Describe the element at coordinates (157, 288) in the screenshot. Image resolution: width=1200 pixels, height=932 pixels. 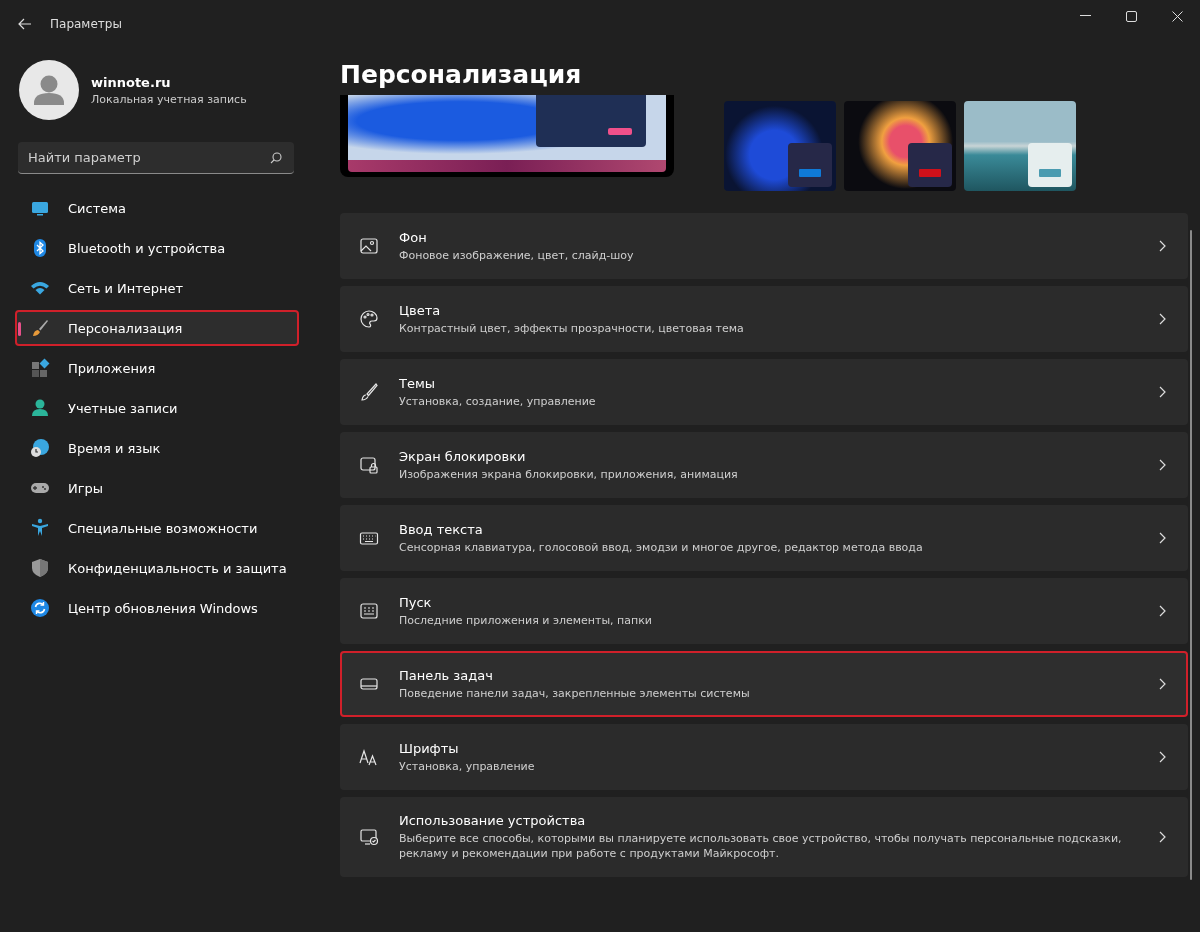
I see `sidebar-item: Сеть и Интернет` at that location.